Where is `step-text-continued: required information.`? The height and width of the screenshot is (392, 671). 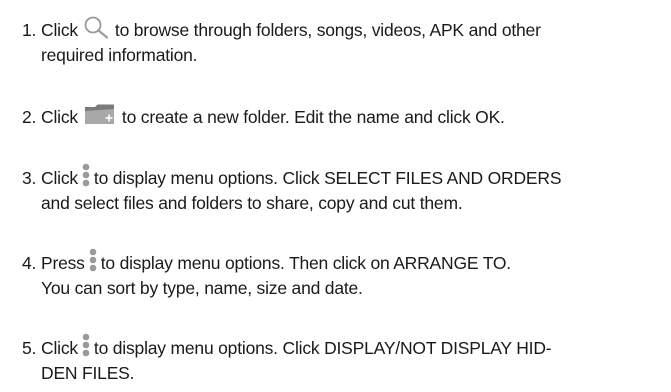 step-text-continued: required information. is located at coordinates (119, 55).